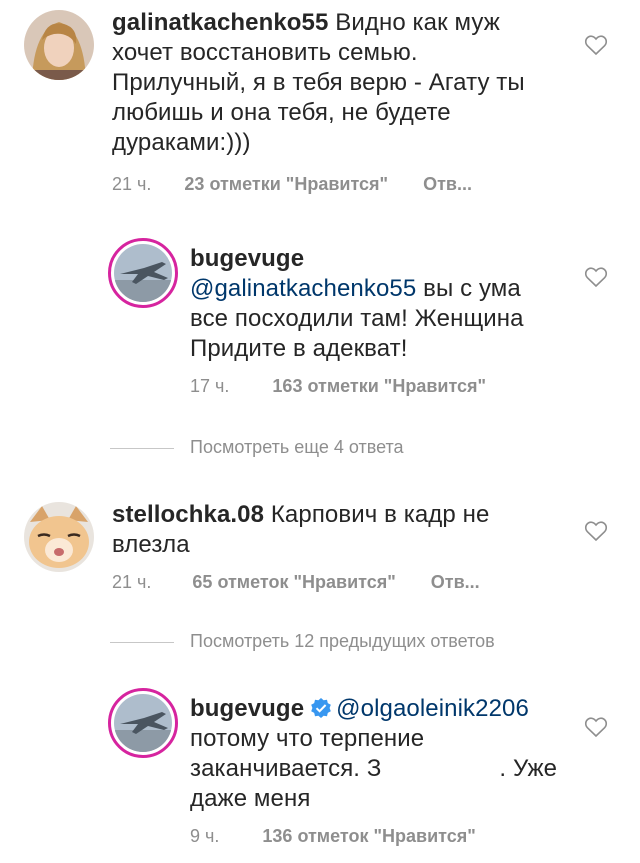 This screenshot has height=863, width=640. Describe the element at coordinates (297, 447) in the screenshot. I see `view-more-replies-button: Посмотреть еще 4 ответа` at that location.